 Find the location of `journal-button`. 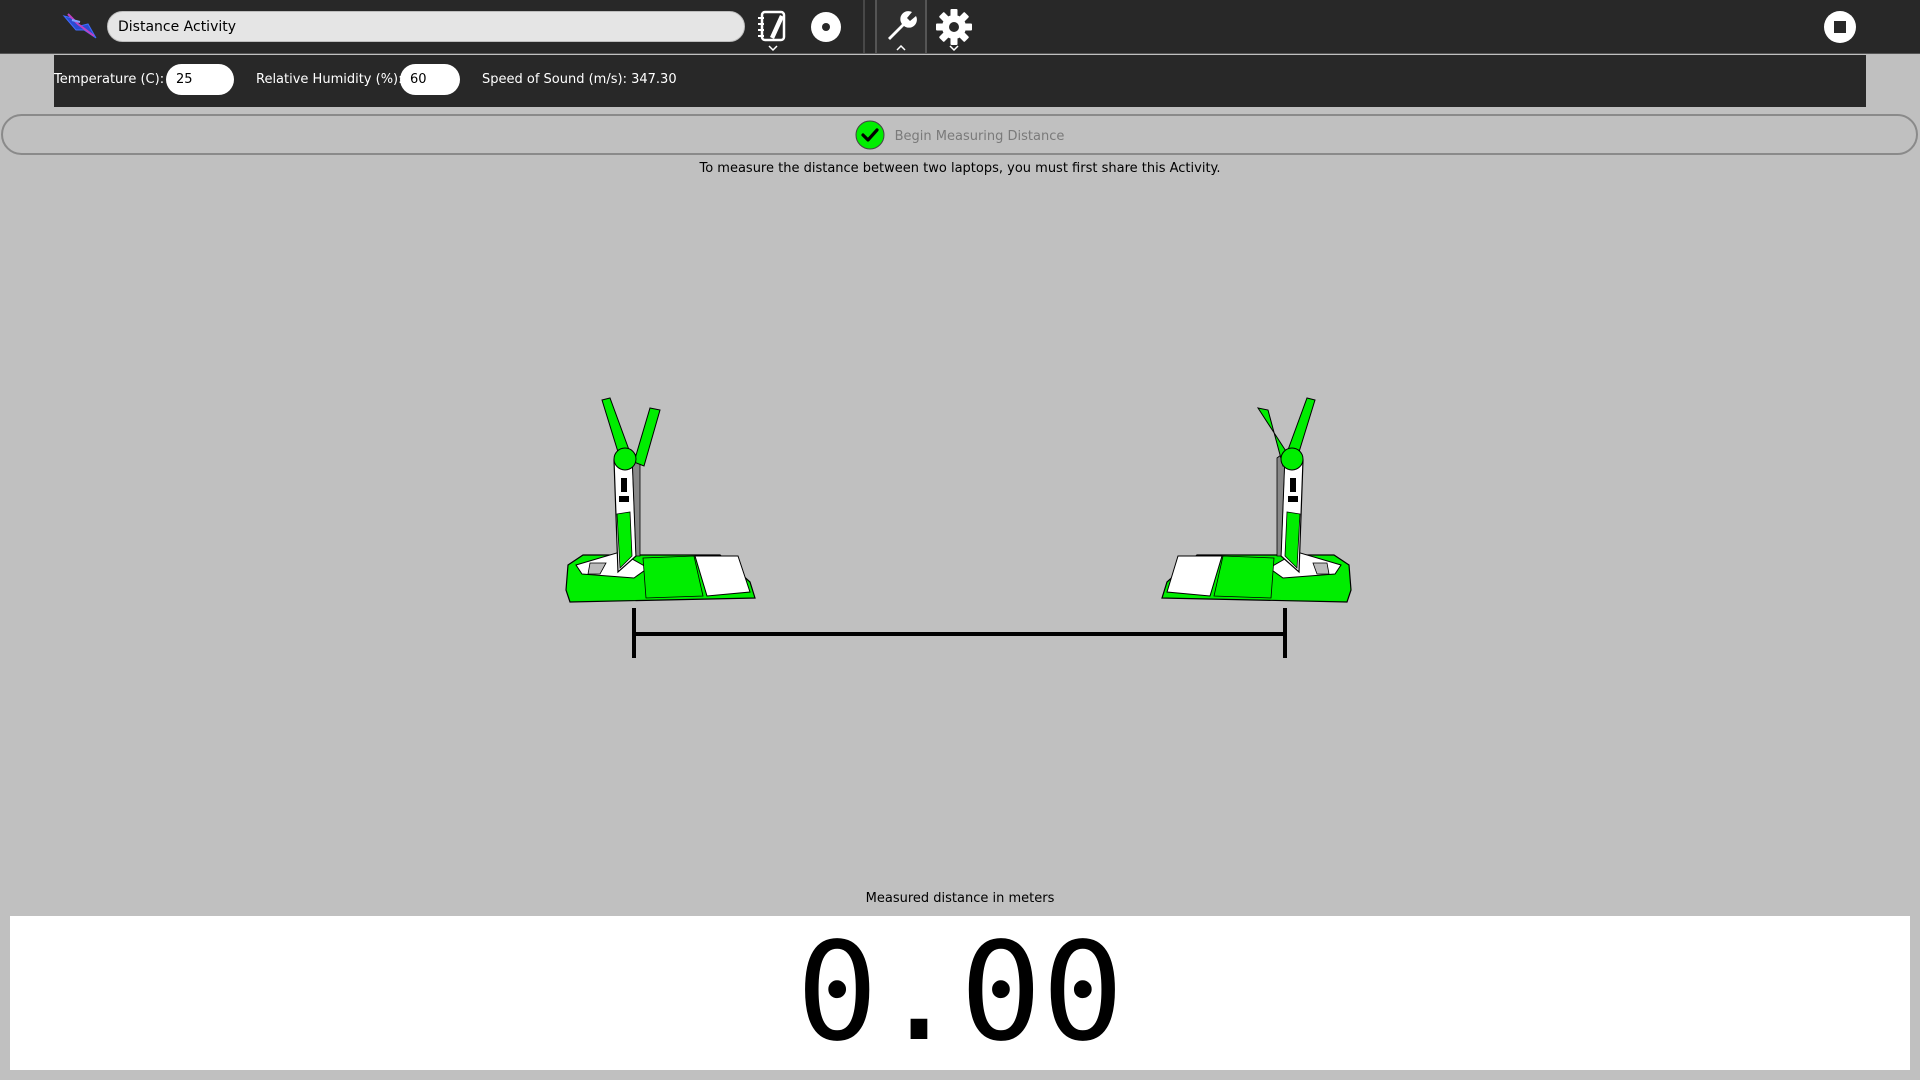

journal-button is located at coordinates (773, 26).